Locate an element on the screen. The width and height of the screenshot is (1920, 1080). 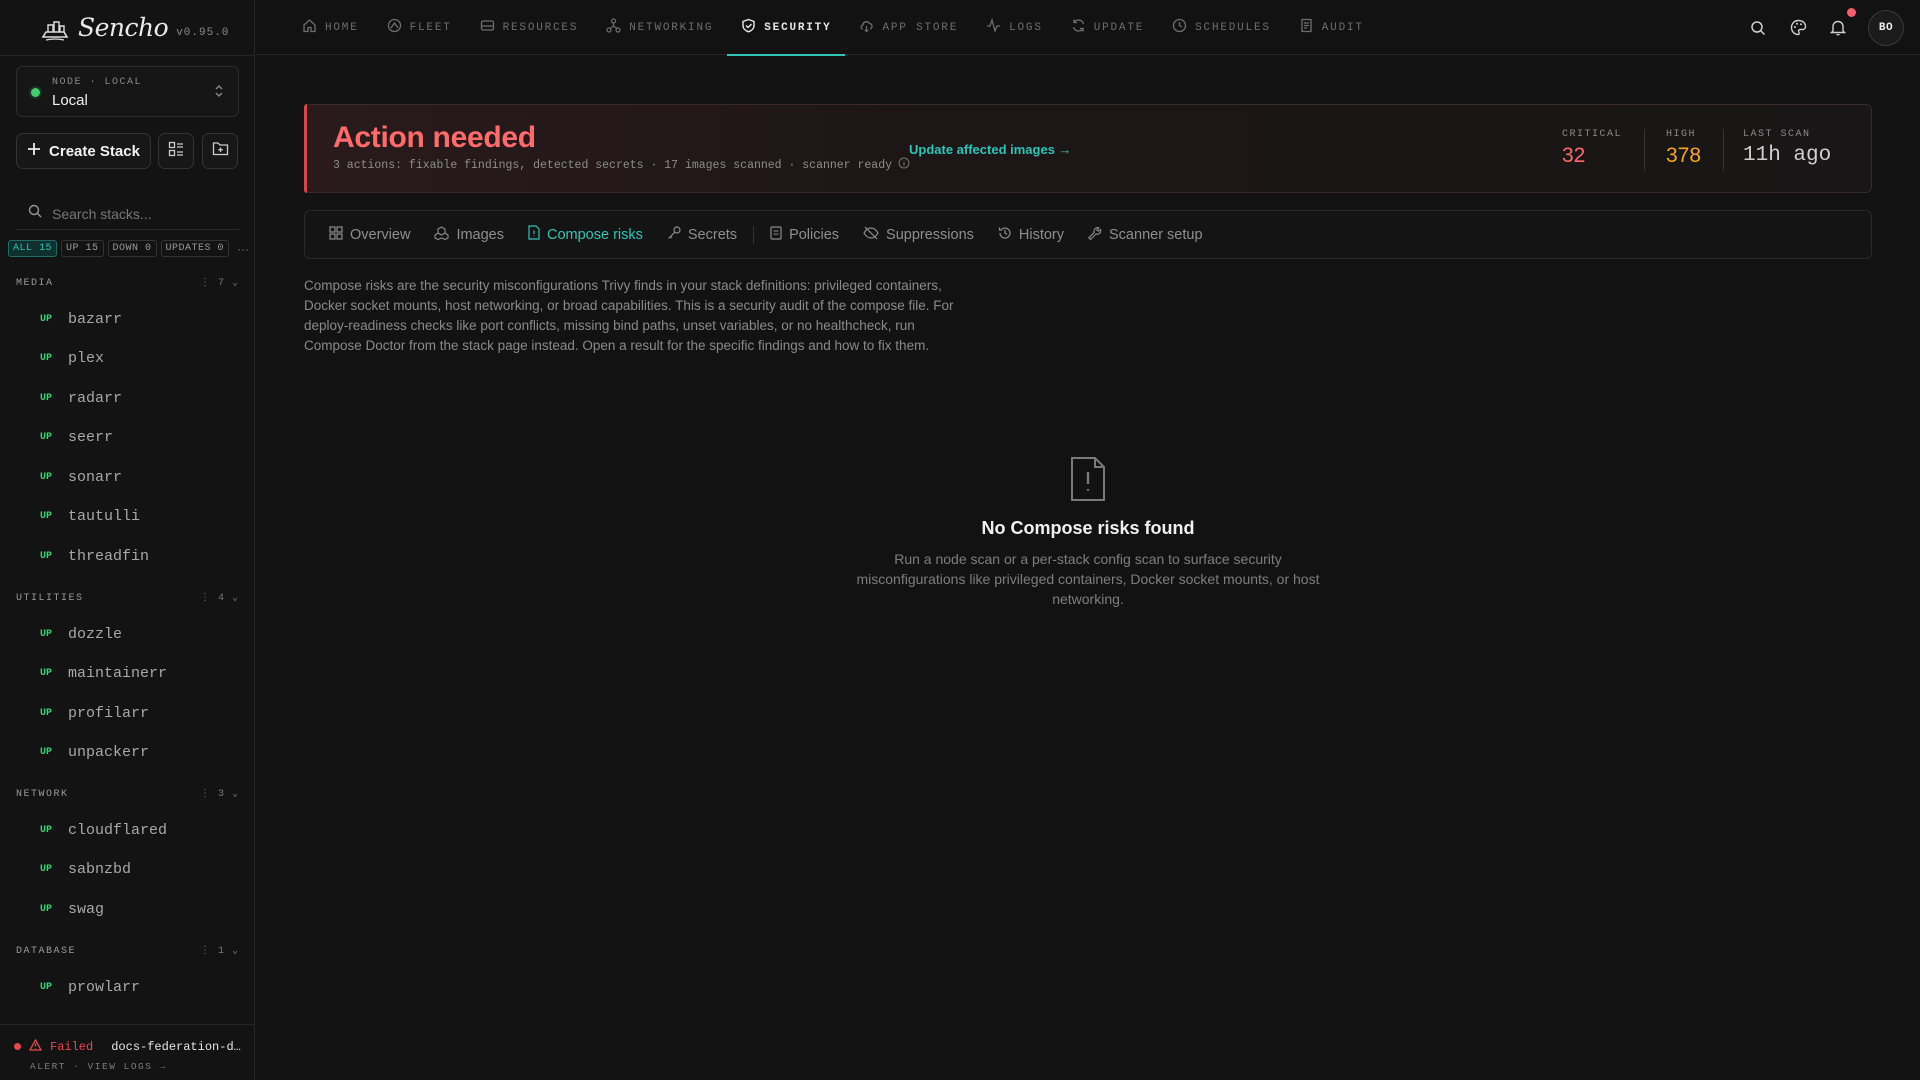
stack-item: UP seerr is located at coordinates (140, 437).